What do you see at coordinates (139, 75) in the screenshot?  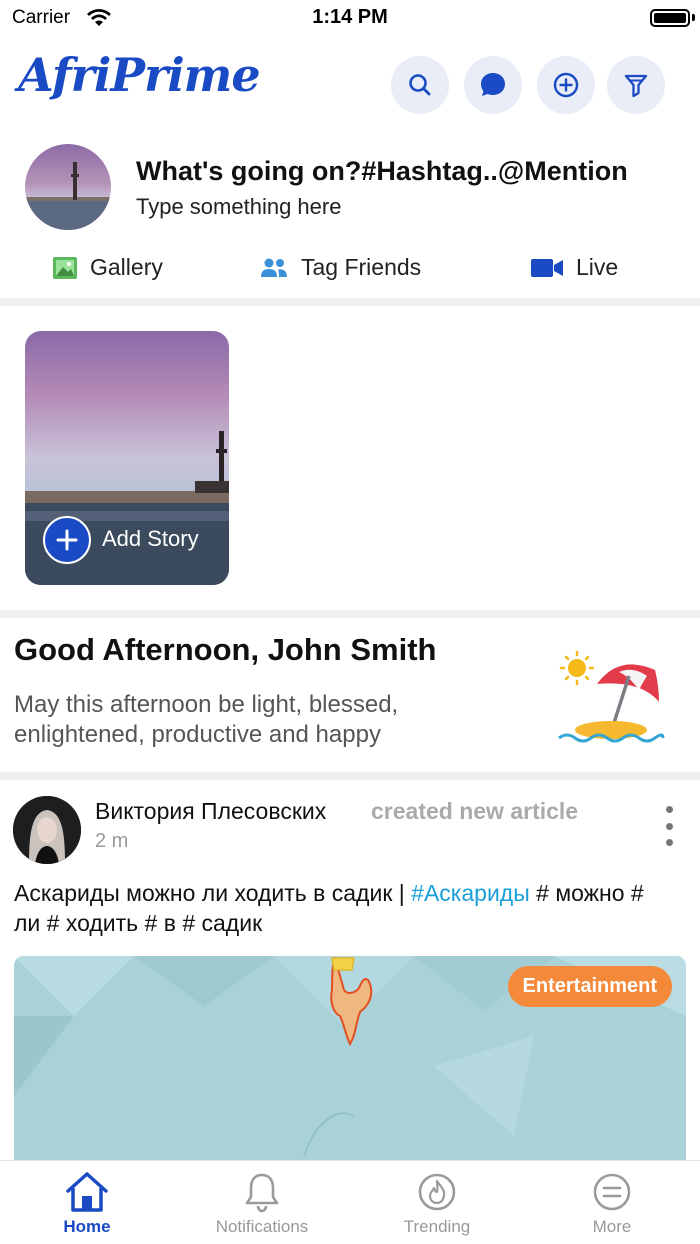 I see `app-logo: AfriPrime` at bounding box center [139, 75].